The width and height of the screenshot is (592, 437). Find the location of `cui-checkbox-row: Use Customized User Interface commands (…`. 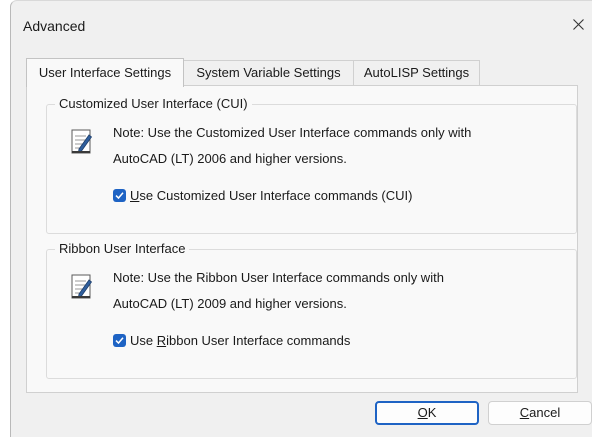

cui-checkbox-row: Use Customized User Interface commands (… is located at coordinates (262, 195).